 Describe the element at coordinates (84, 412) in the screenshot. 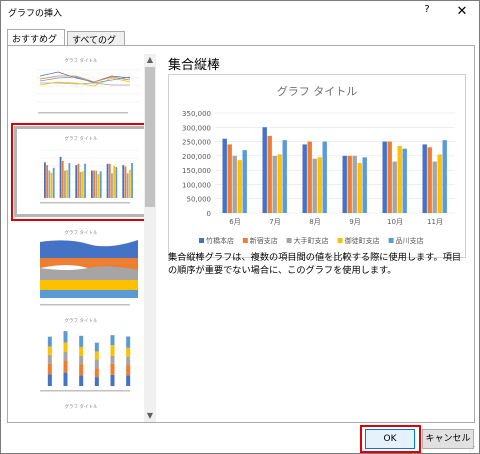

I see `thumbnail-clustered-column-2: グラフ タイトル` at that location.